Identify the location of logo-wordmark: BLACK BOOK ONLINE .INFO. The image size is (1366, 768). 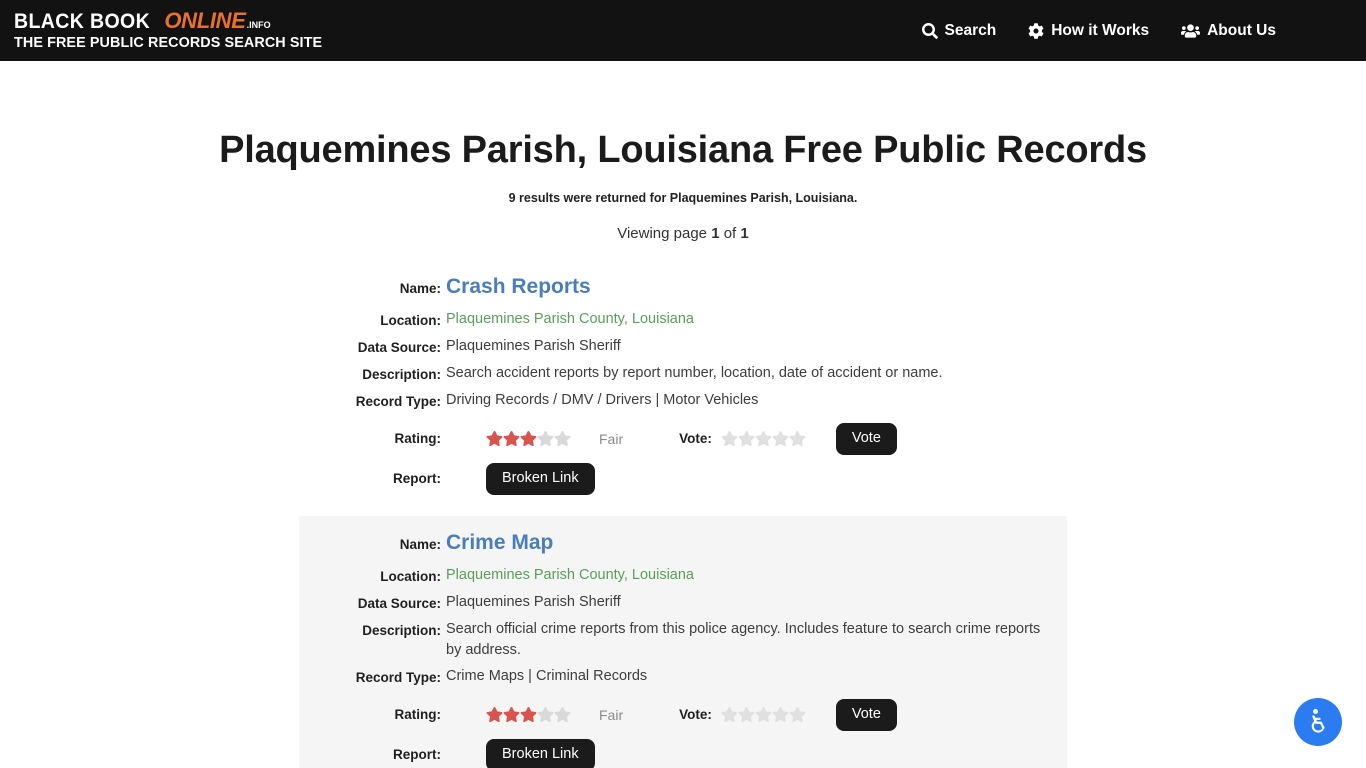
(169, 21).